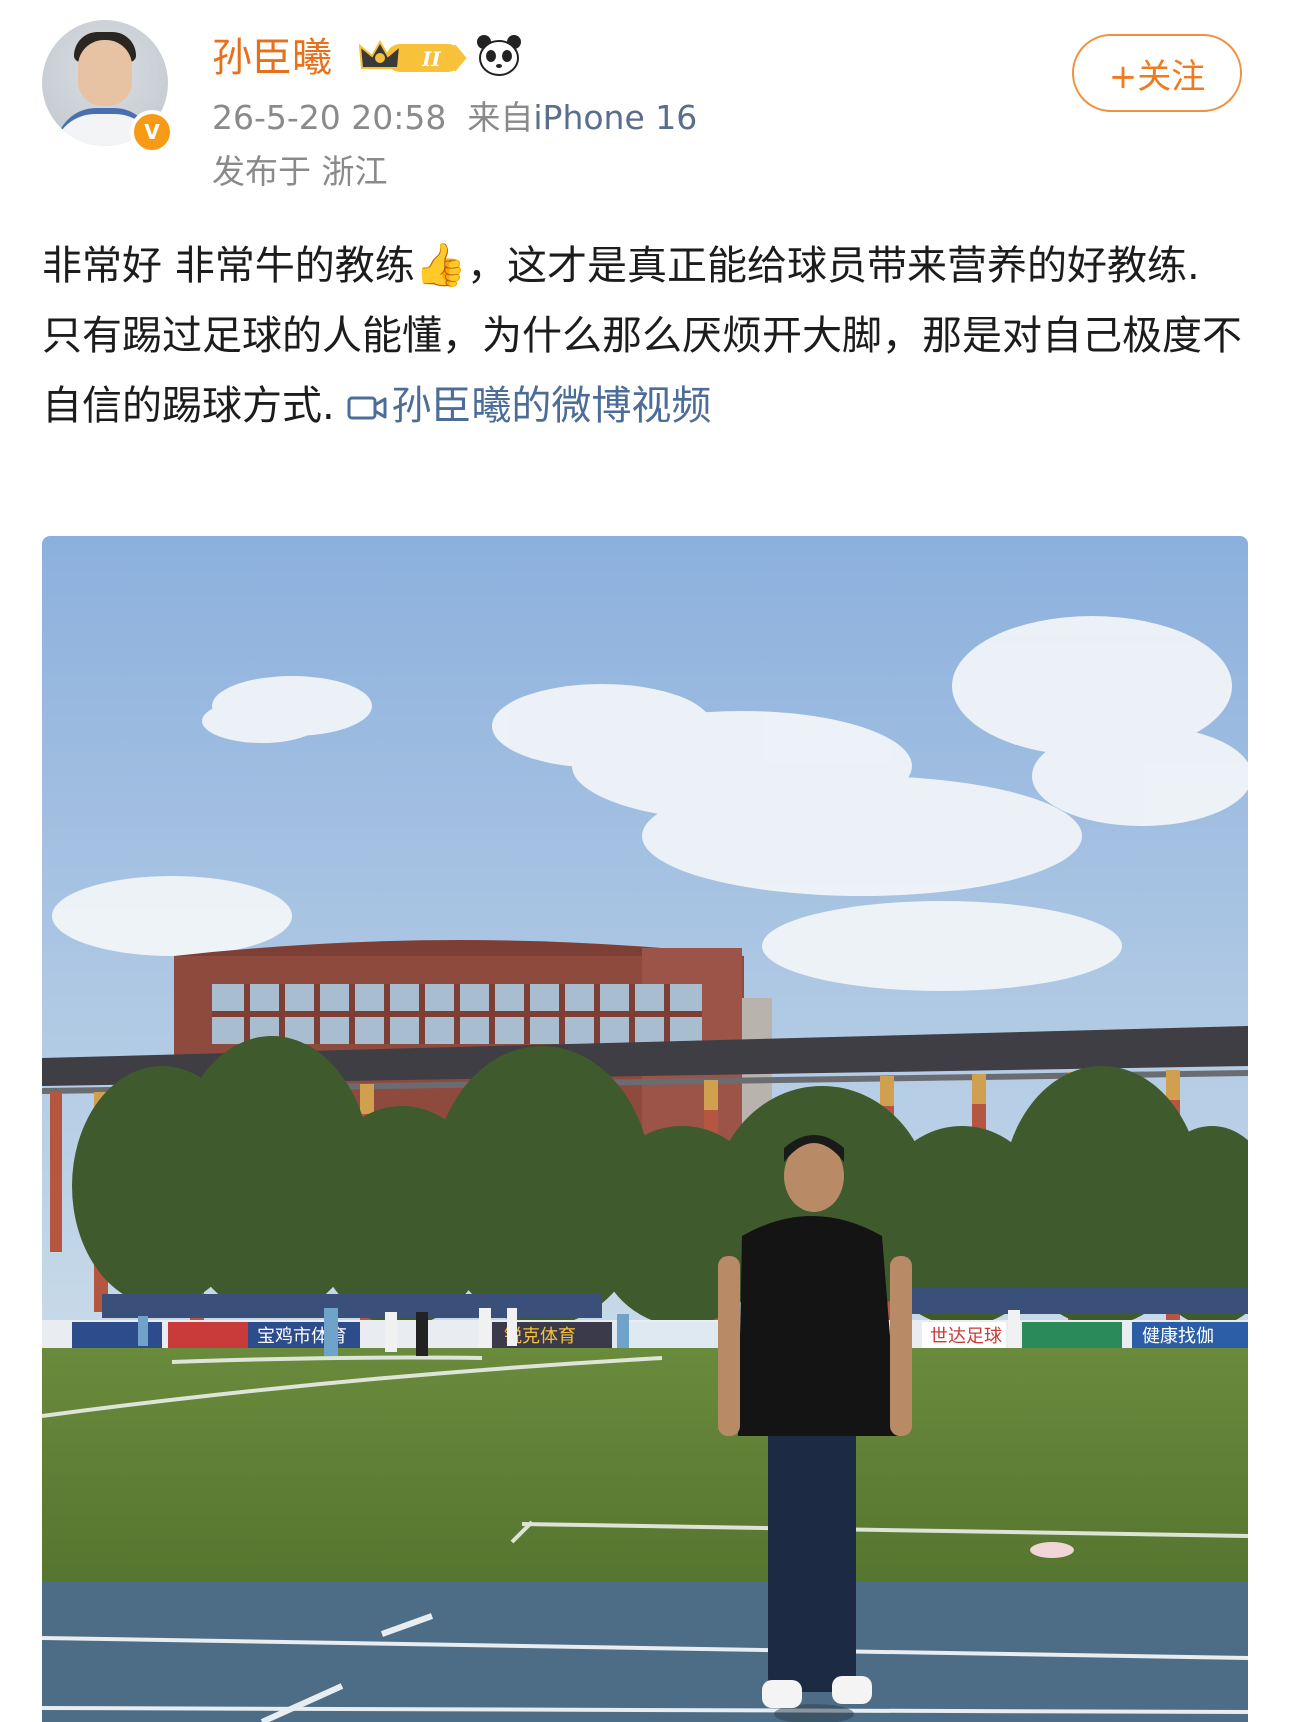 The width and height of the screenshot is (1290, 1722). I want to click on source-prefix: 来自, so click(500, 117).